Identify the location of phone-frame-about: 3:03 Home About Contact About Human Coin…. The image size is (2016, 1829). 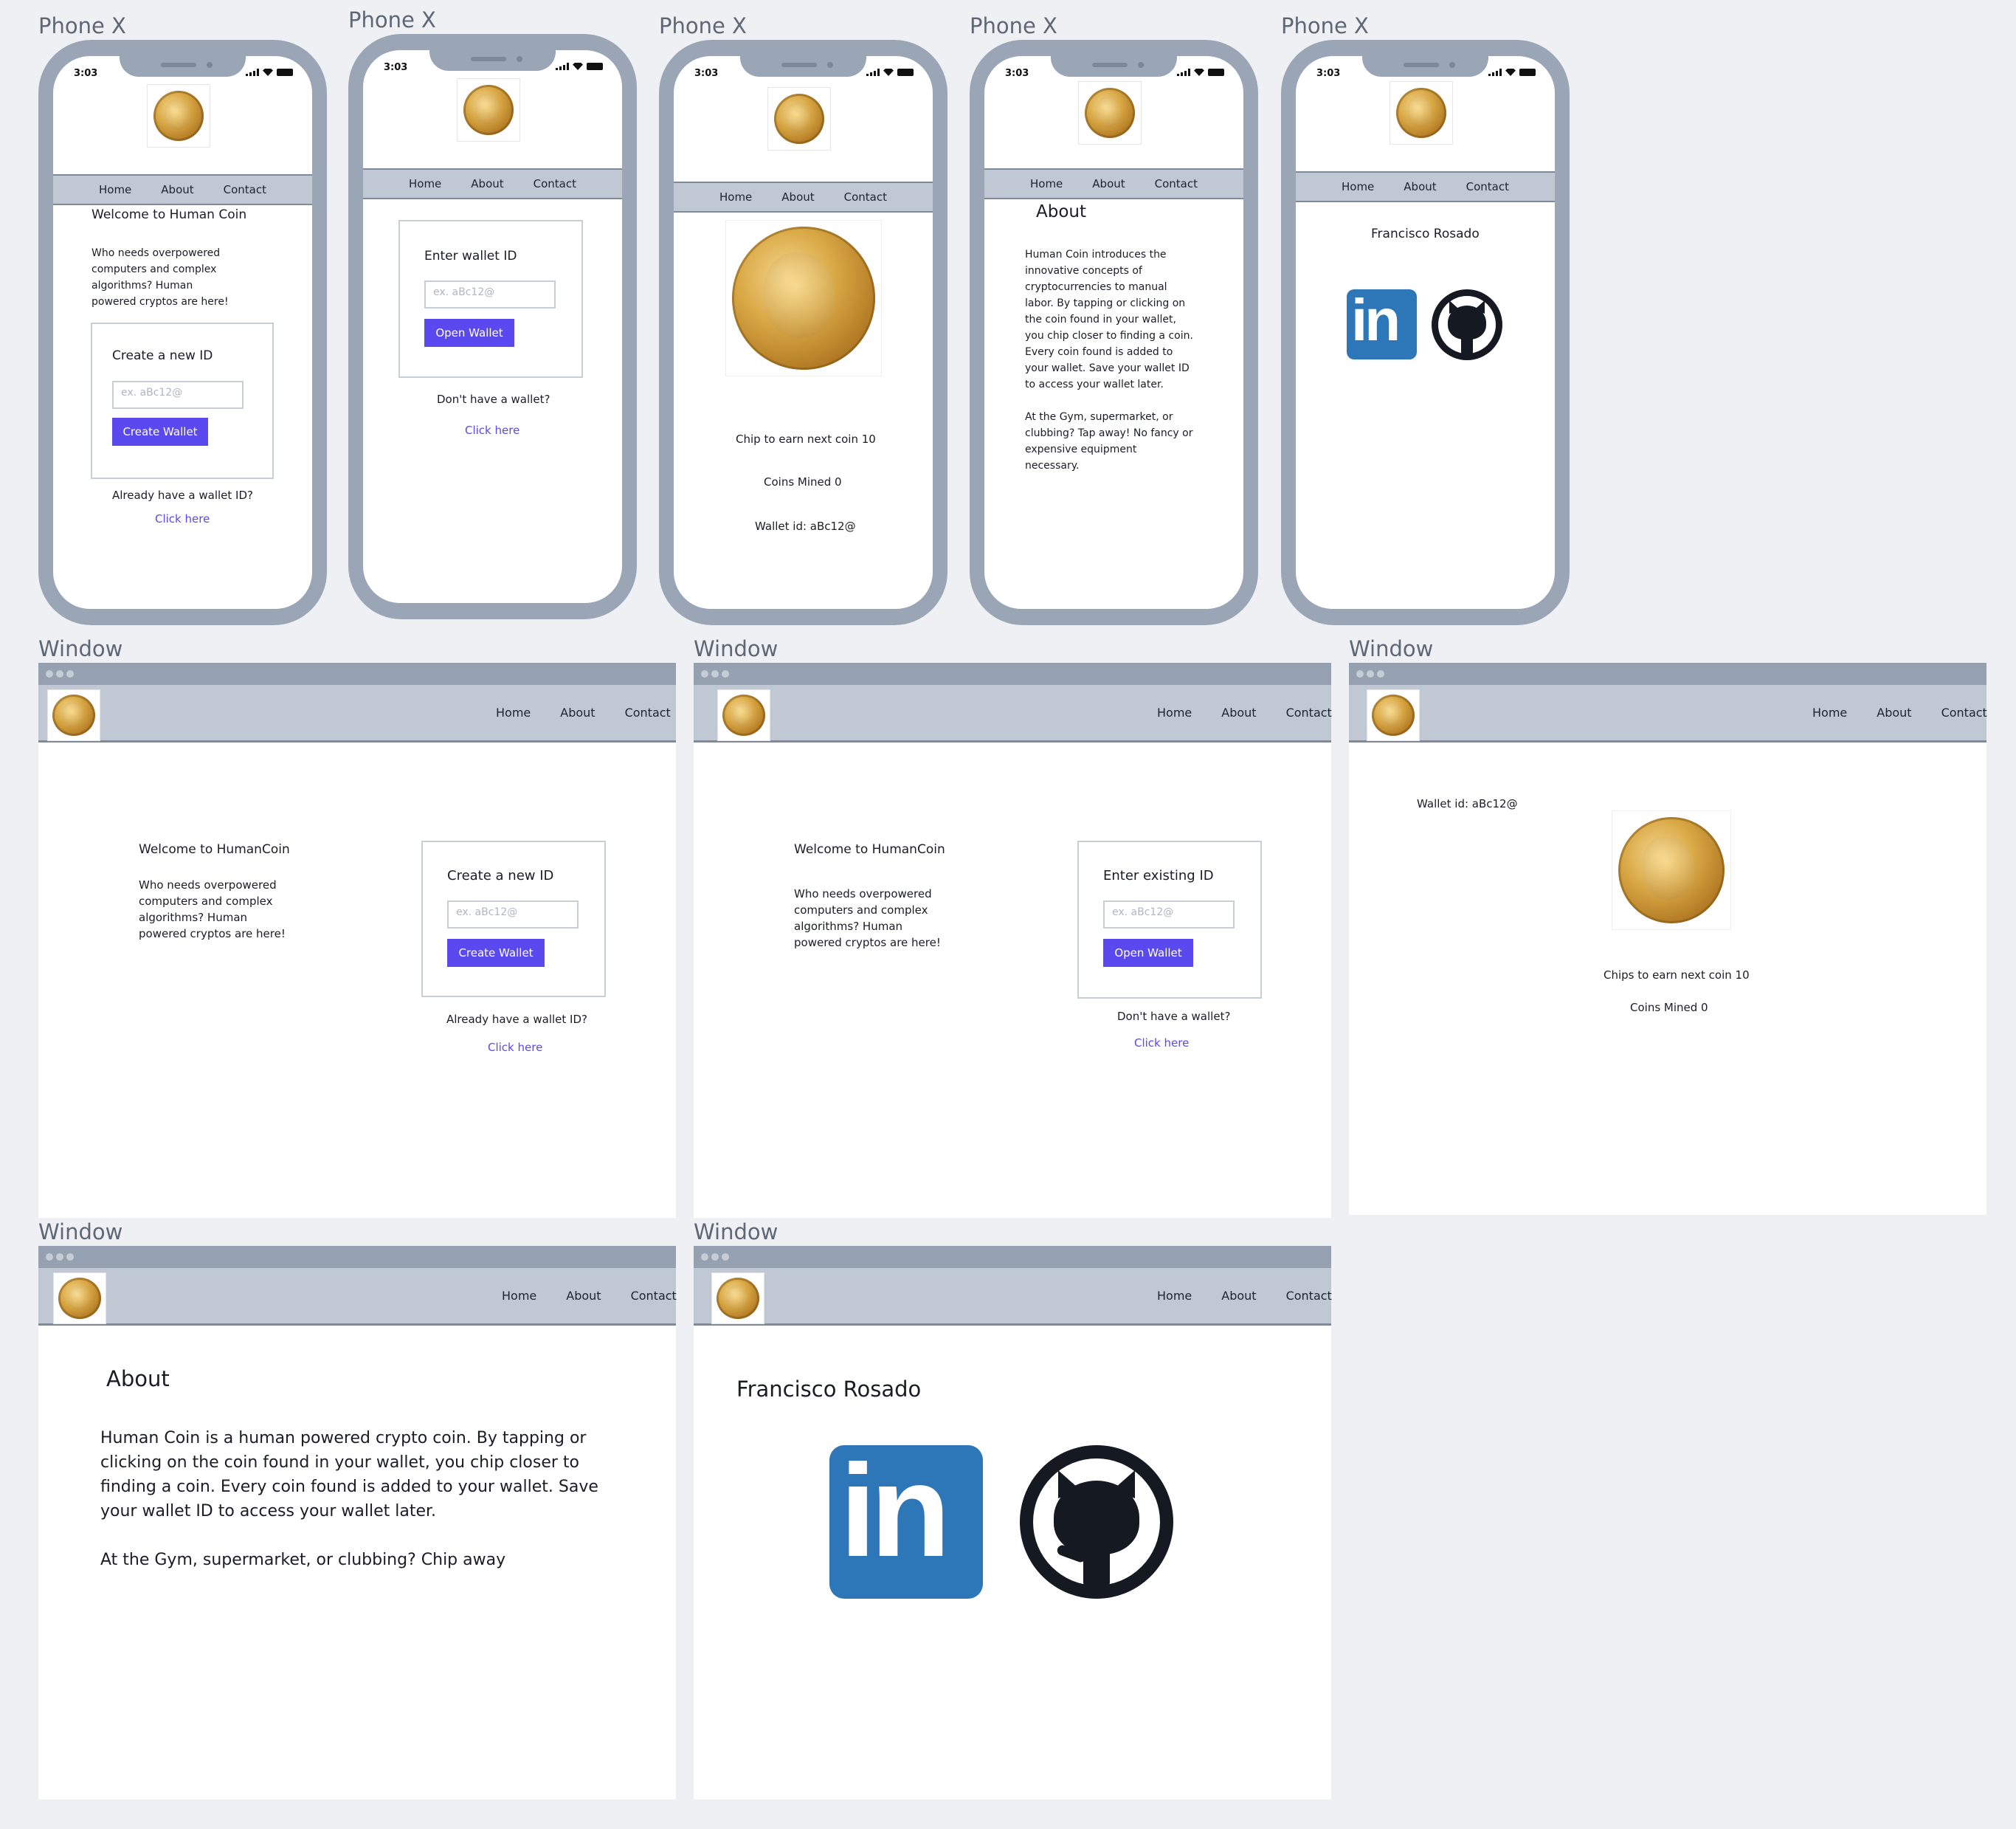
(1114, 332).